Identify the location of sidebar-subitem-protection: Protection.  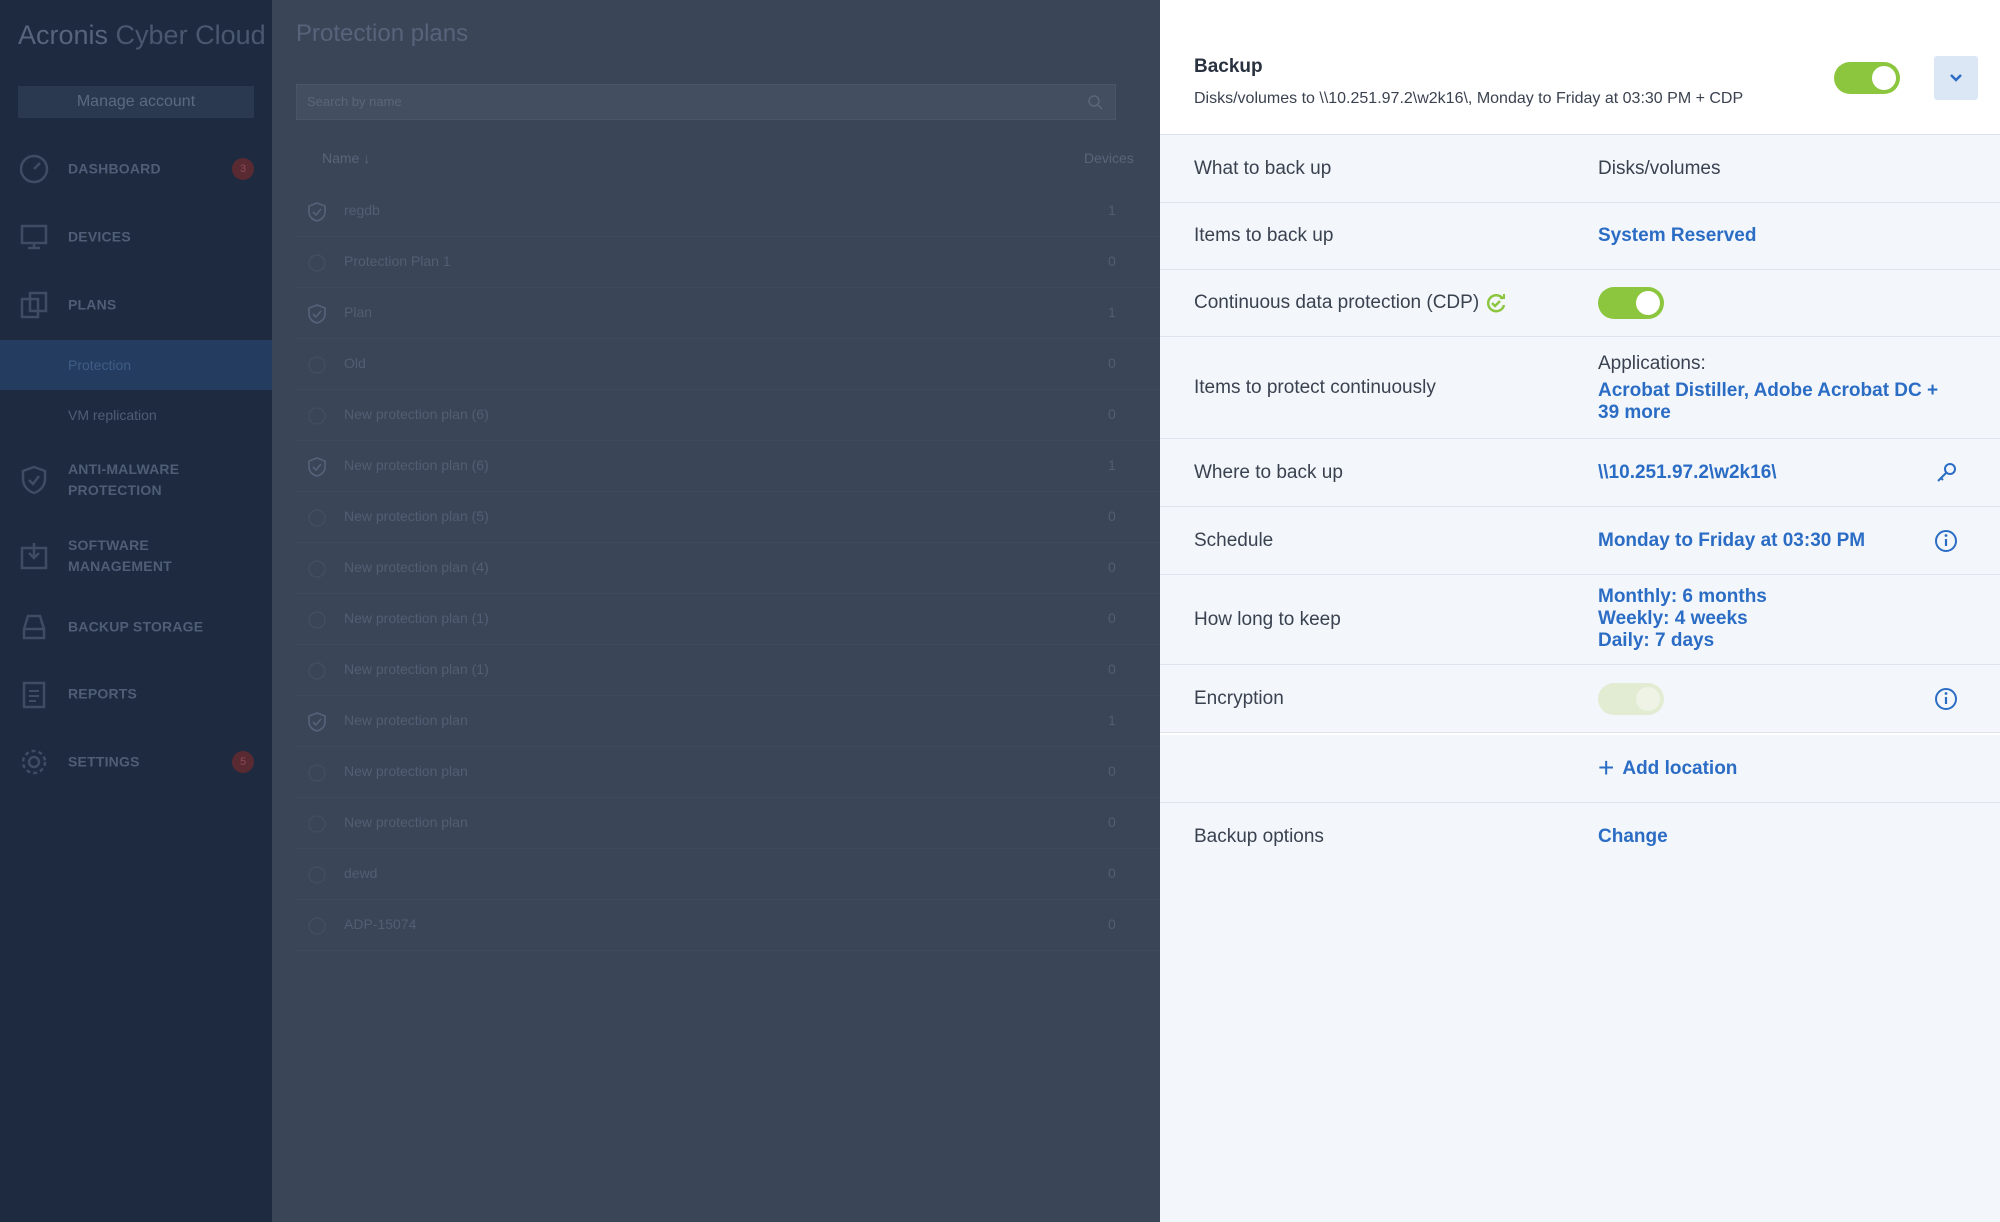
(136, 365).